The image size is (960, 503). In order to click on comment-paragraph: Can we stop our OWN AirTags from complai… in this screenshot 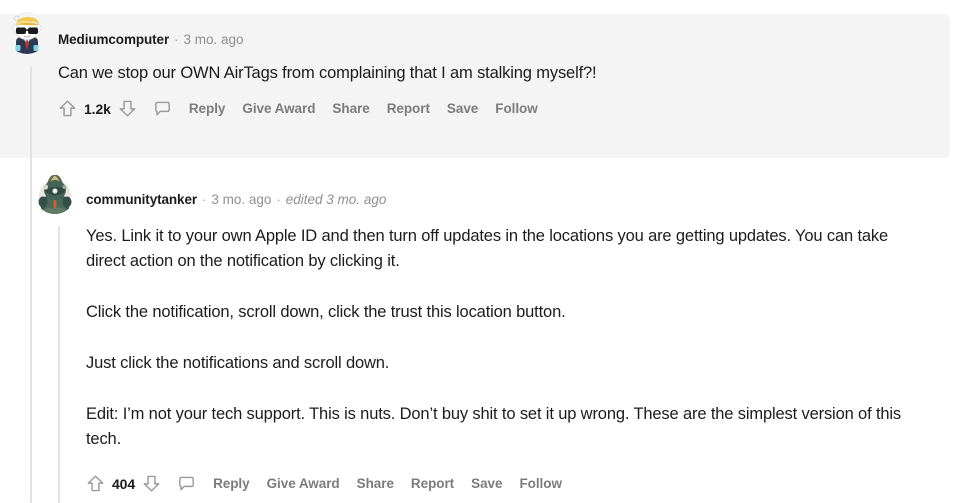, I will do `click(327, 73)`.